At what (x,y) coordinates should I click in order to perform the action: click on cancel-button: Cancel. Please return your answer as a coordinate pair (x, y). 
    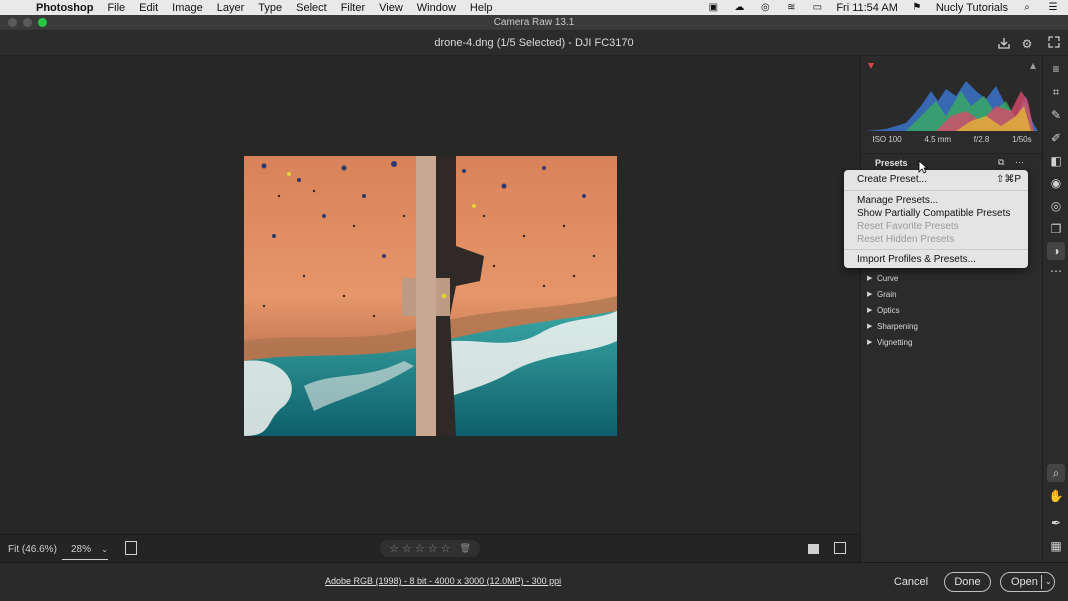
    Looking at the image, I should click on (911, 582).